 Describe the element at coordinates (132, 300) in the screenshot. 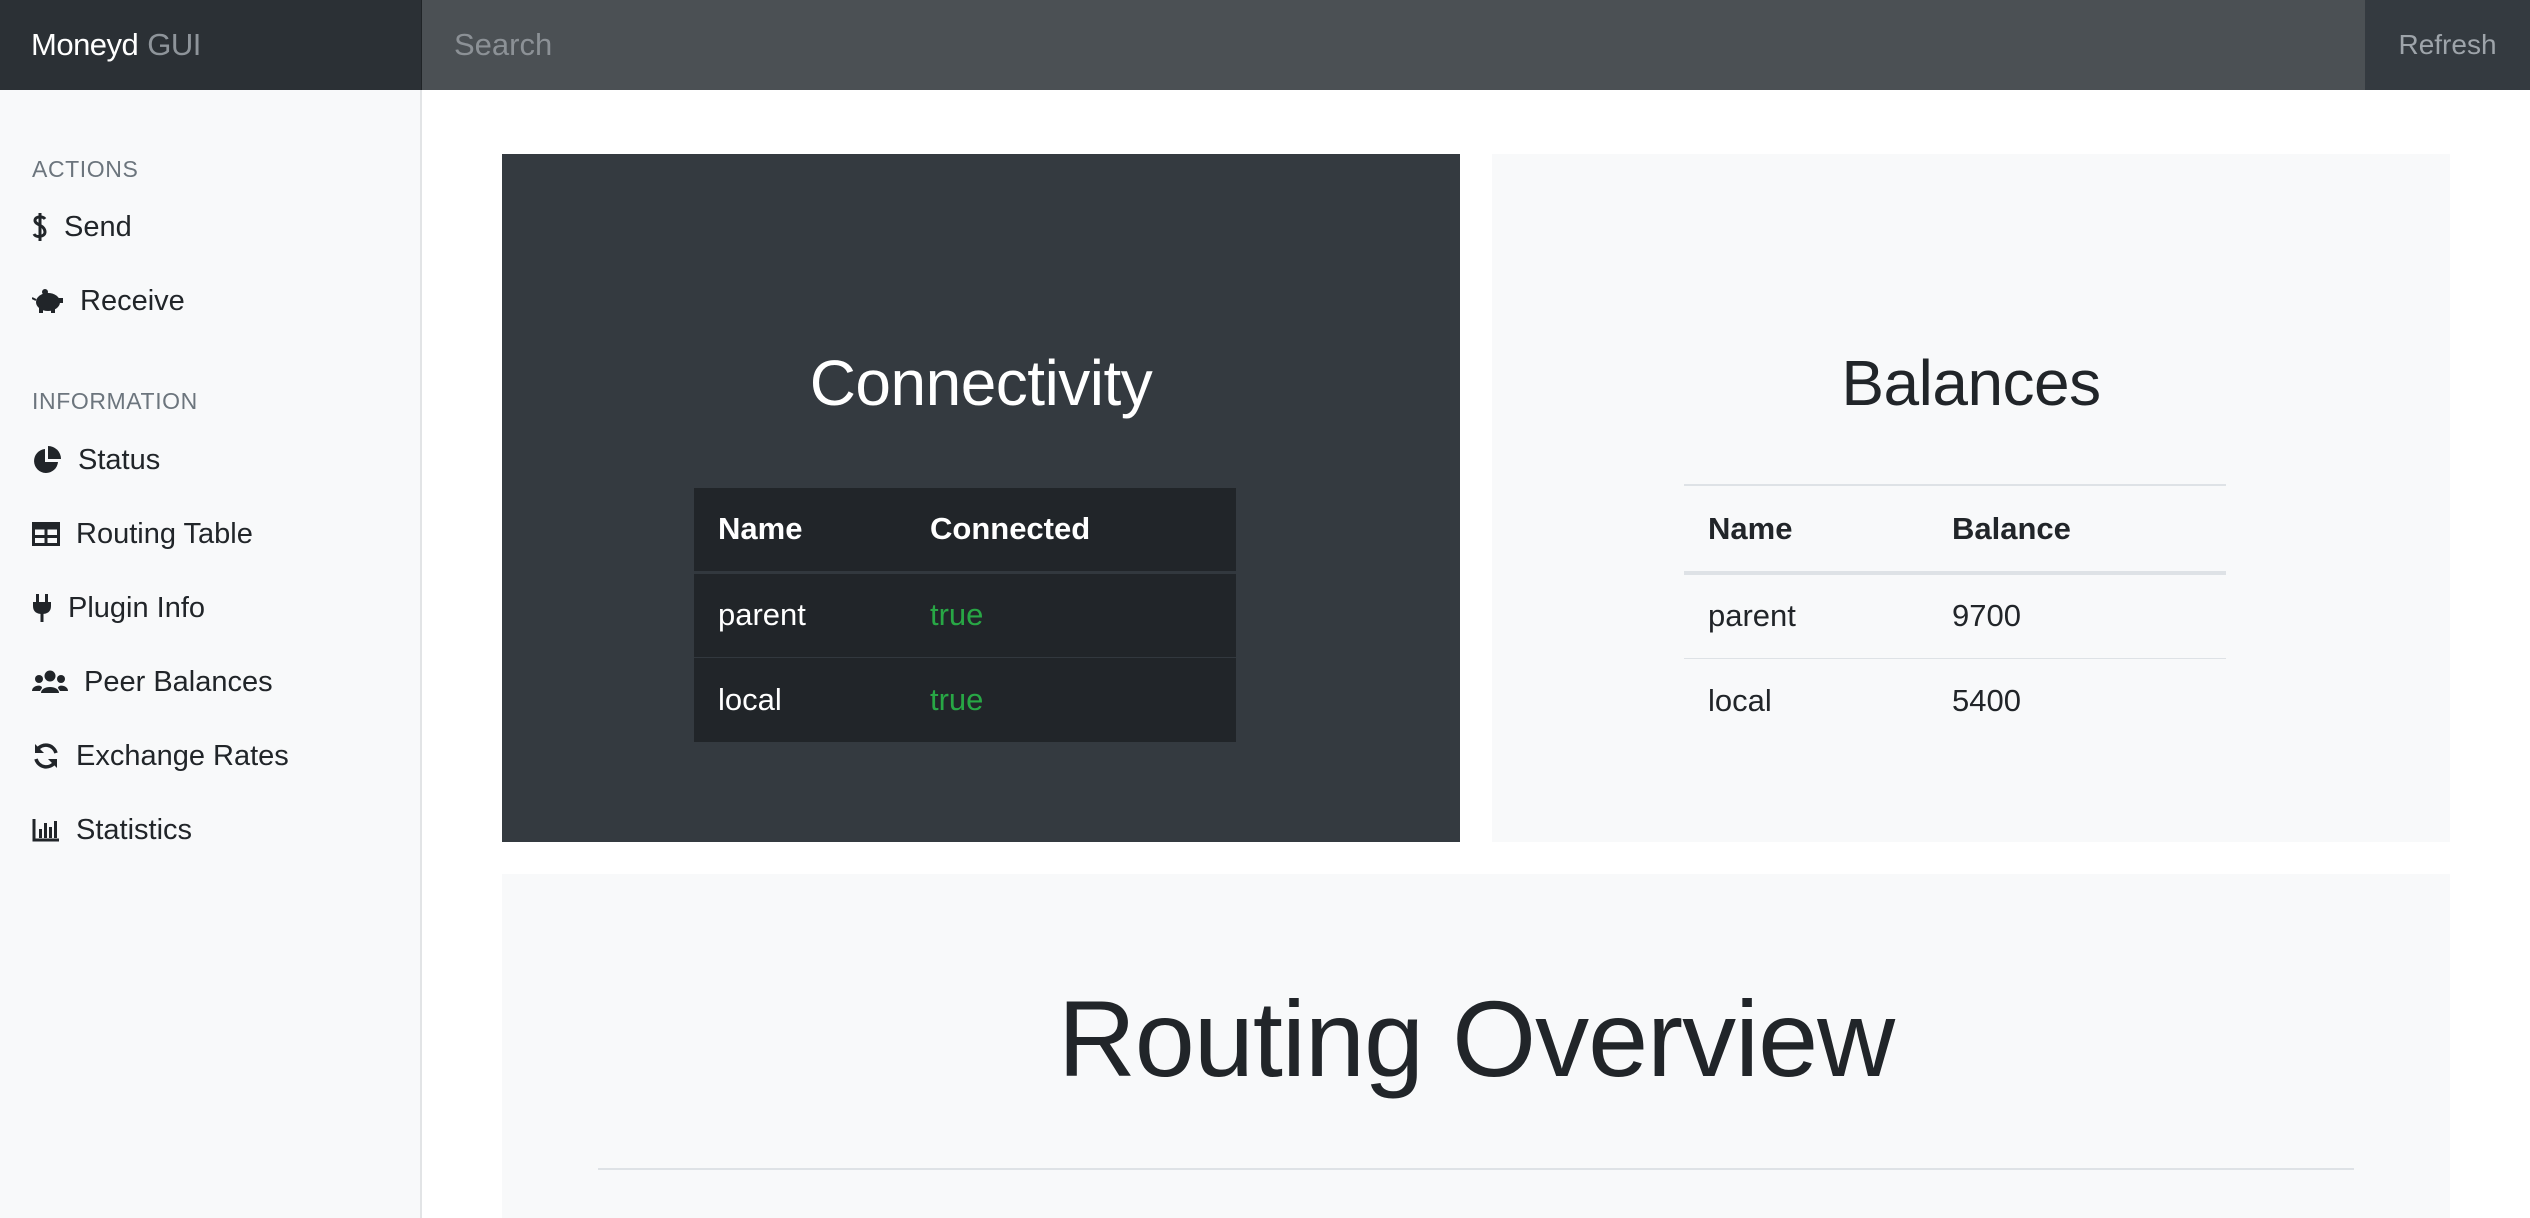

I see `sidebar-item-label: Receive` at that location.